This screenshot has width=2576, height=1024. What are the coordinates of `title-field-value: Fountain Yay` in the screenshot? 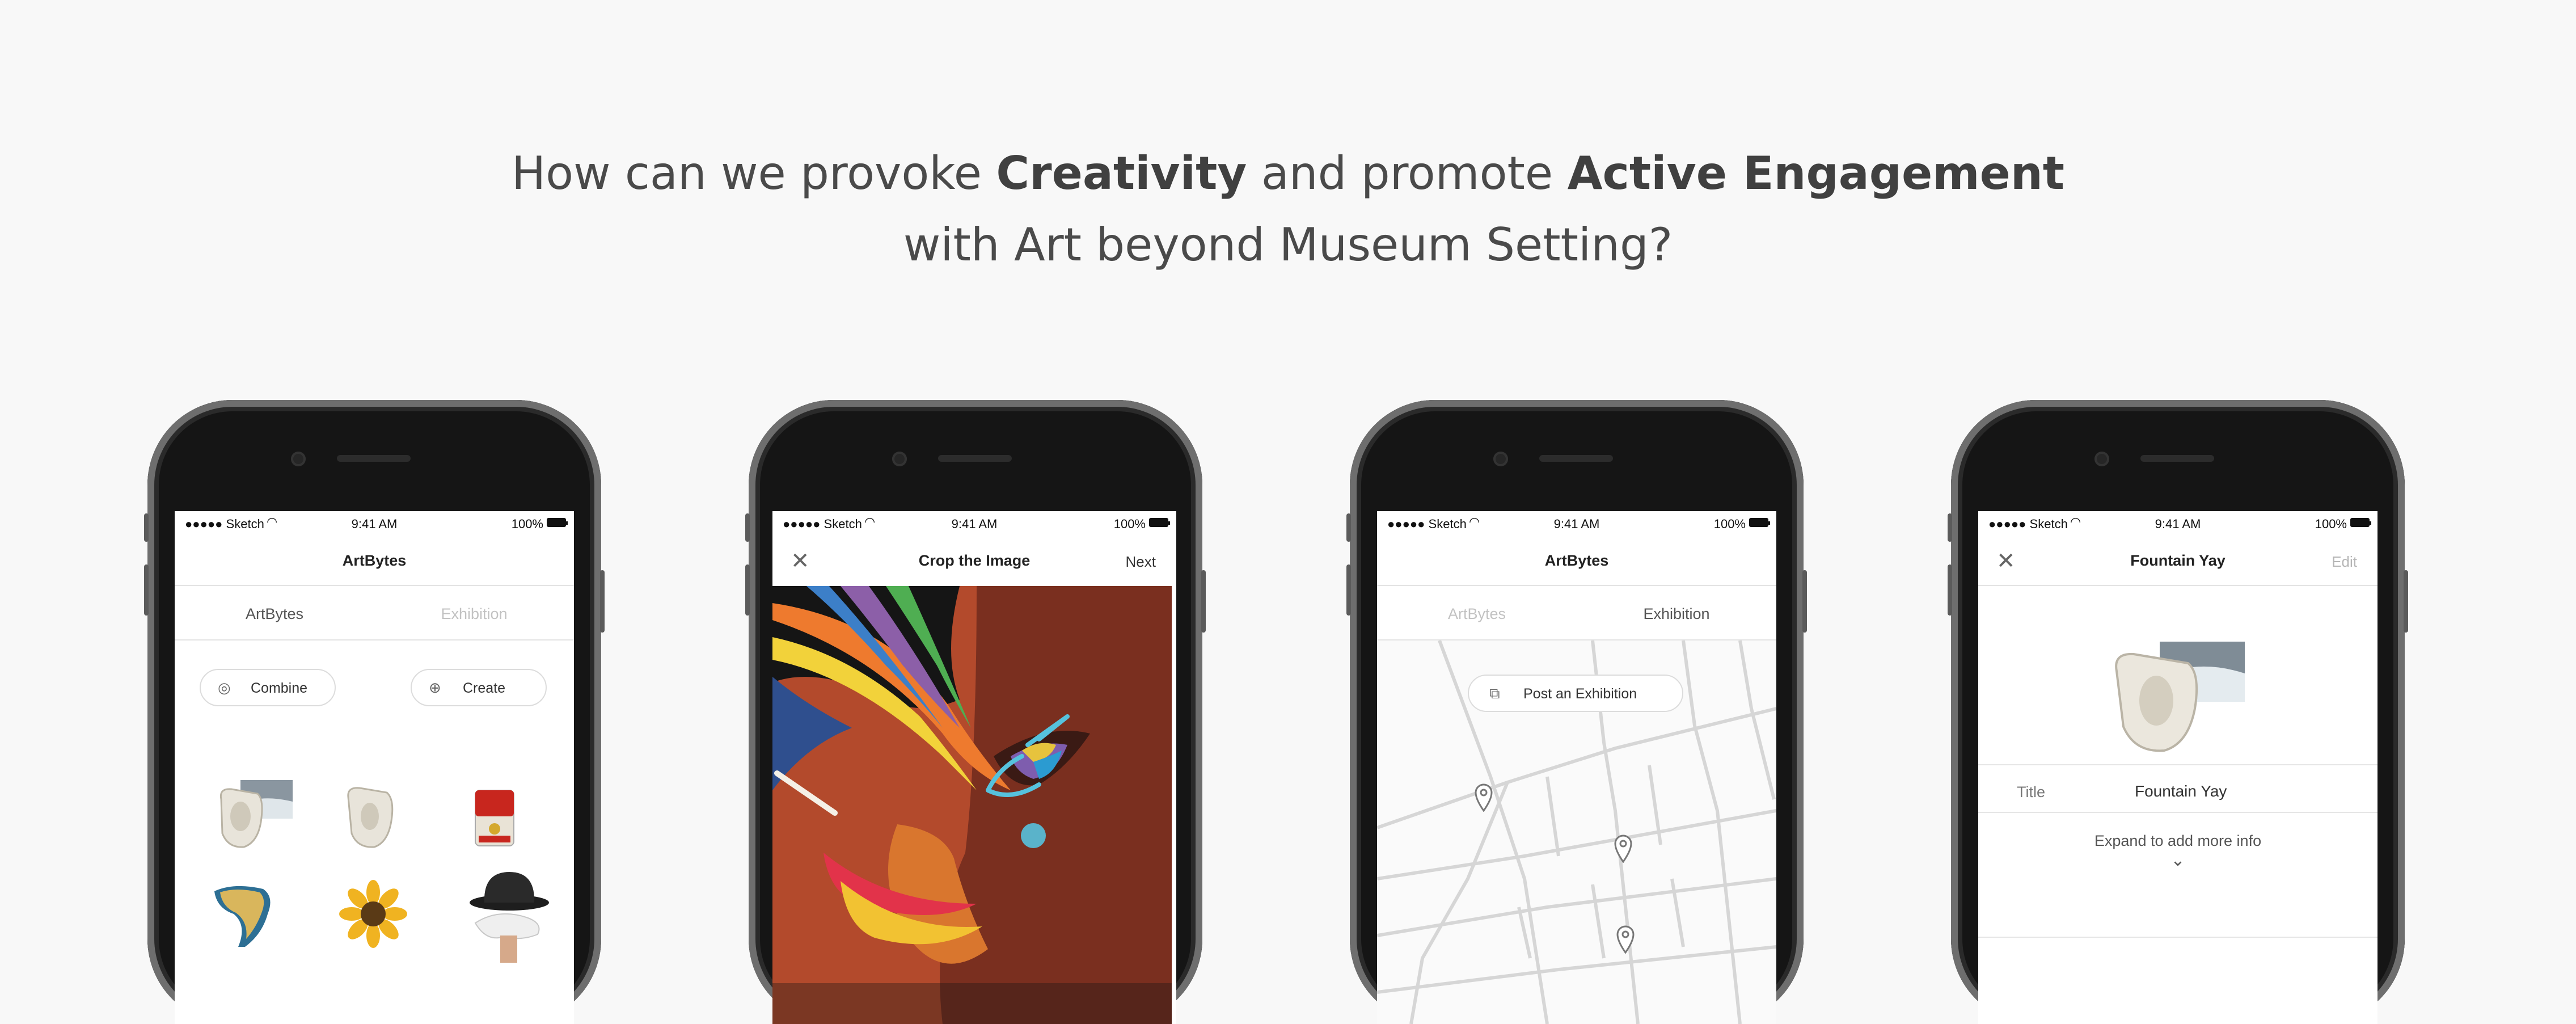 It's located at (2181, 791).